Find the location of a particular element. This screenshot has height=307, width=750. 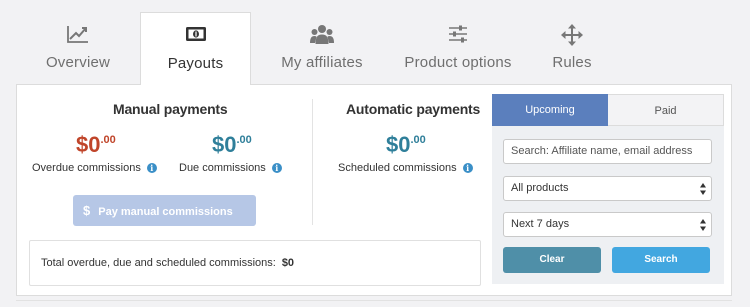

tab-product-options: Product options is located at coordinates (458, 48).